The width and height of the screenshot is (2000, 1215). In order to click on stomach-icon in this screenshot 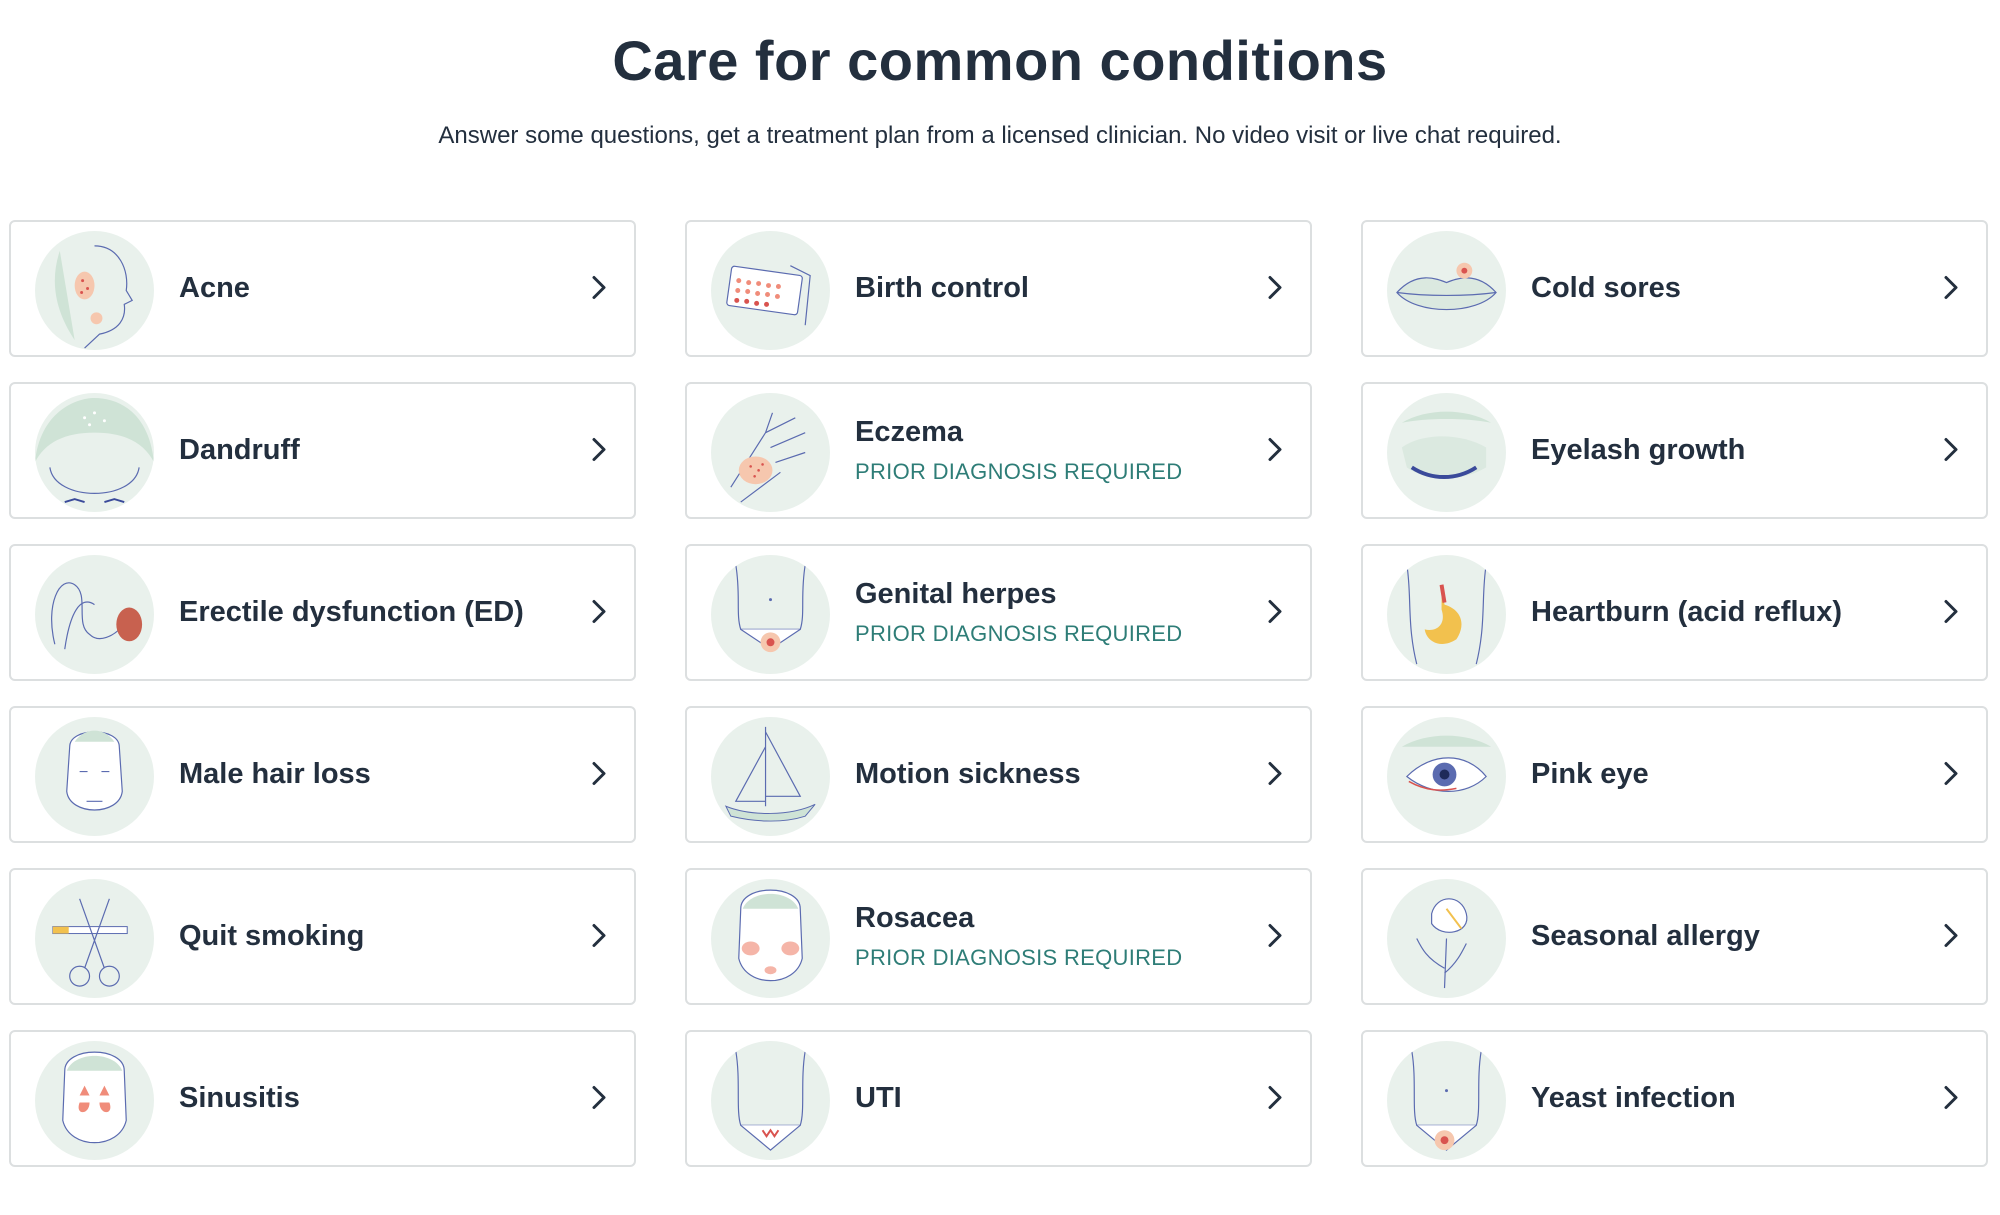, I will do `click(1446, 614)`.